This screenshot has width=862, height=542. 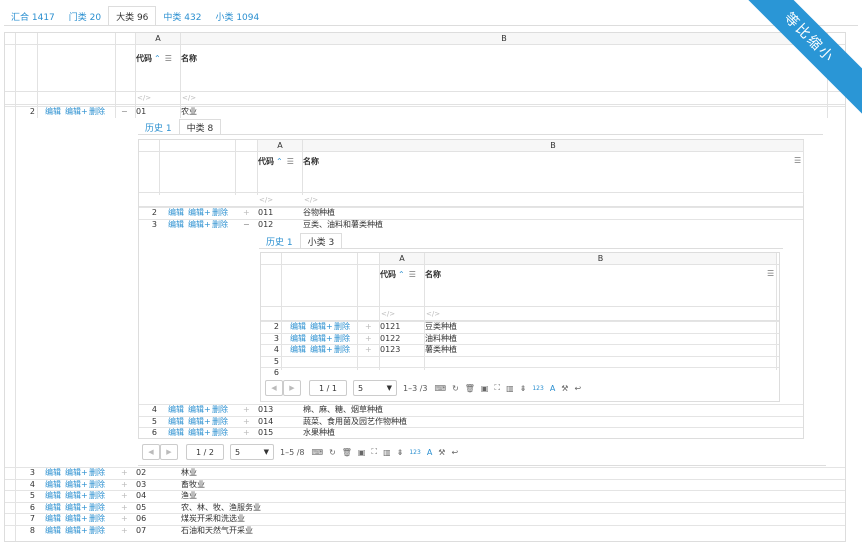 I want to click on table-row: 8 编辑 编辑+ 删除 + 07 石油和天然气开采业, so click(x=425, y=530).